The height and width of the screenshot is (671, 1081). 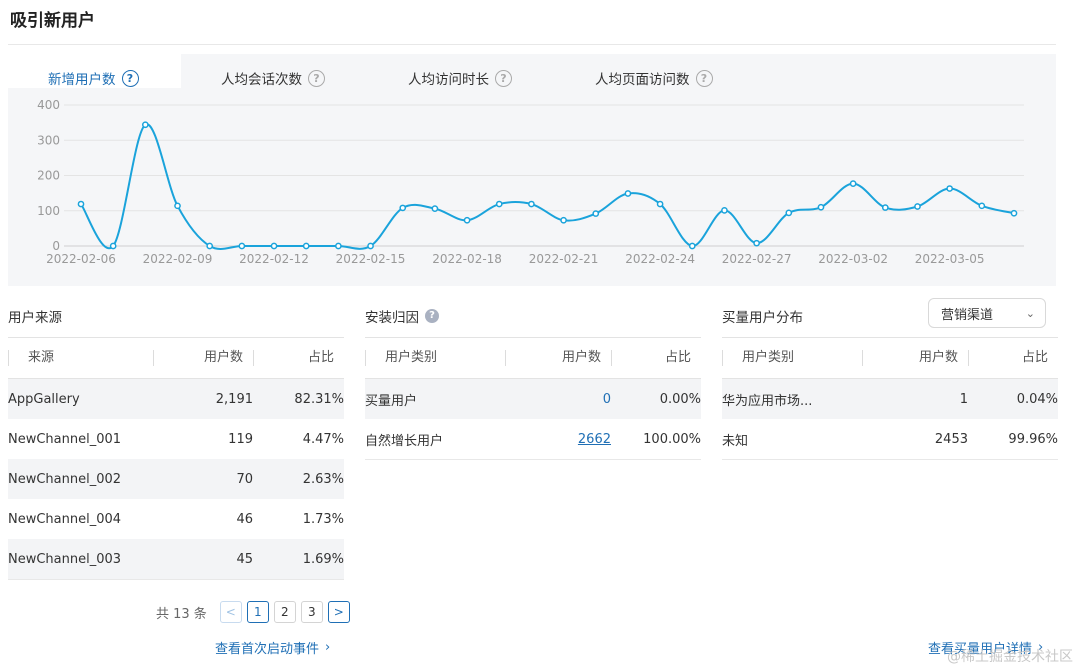 I want to click on x-tick-label: 2022-03-02, so click(x=853, y=259).